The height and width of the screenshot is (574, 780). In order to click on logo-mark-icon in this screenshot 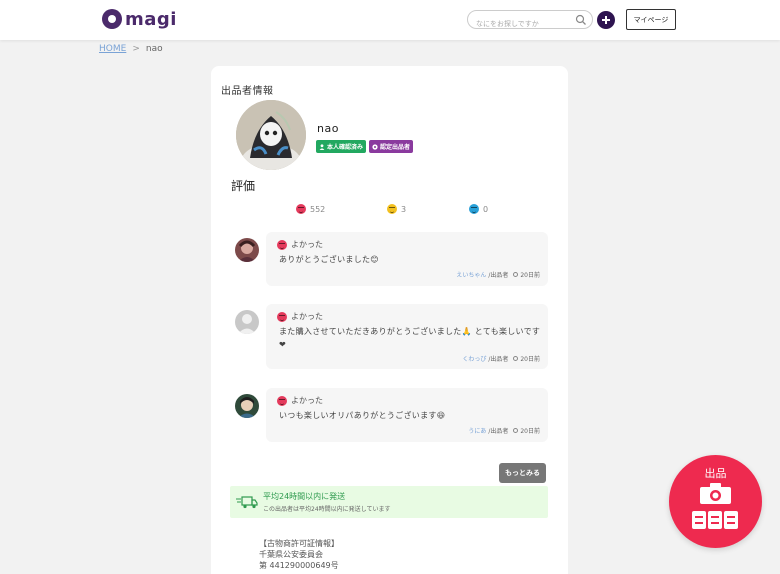, I will do `click(112, 19)`.